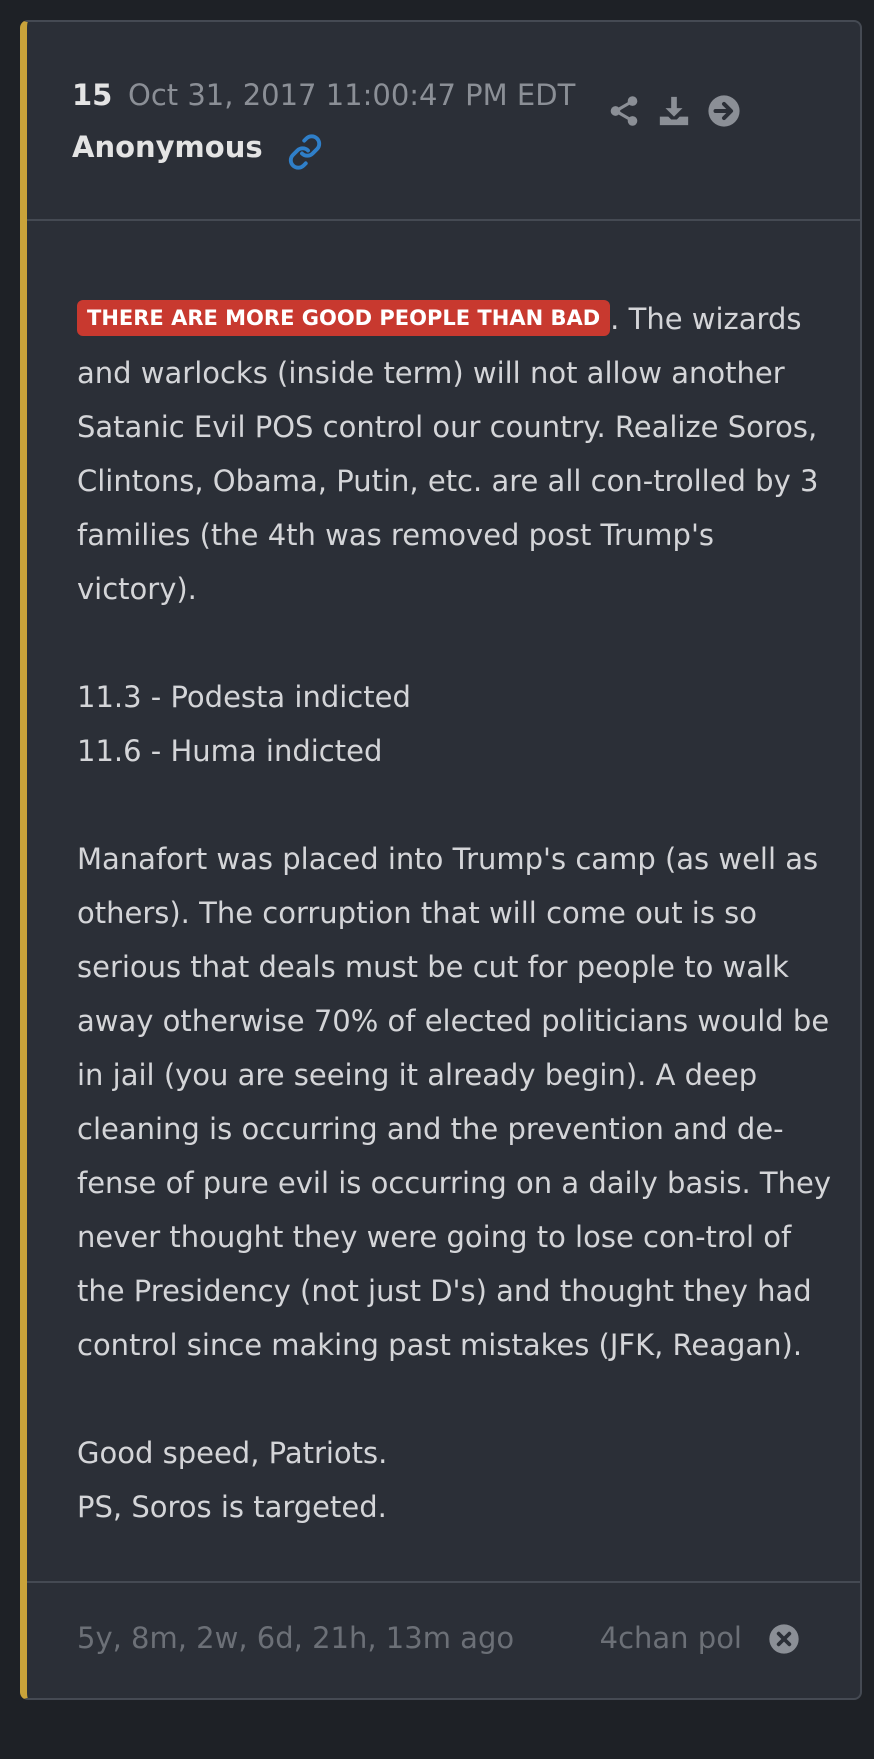  What do you see at coordinates (244, 697) in the screenshot?
I see `line-podesta: 11.3 - Podesta indicted` at bounding box center [244, 697].